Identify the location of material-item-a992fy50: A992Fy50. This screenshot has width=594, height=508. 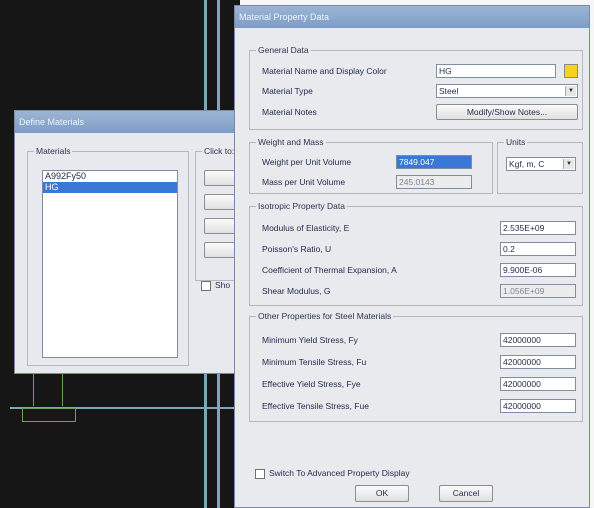
(110, 176).